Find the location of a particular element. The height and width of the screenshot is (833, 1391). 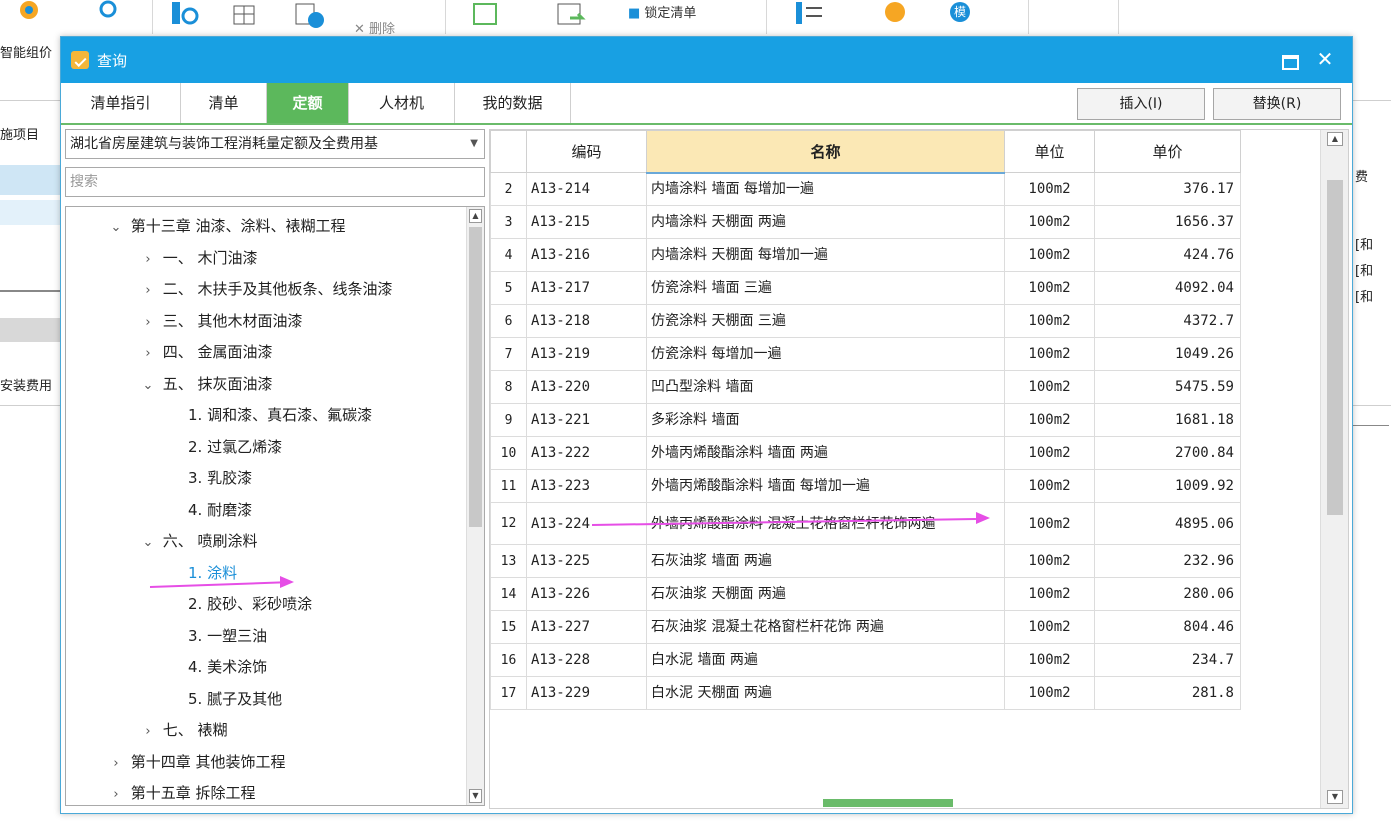

tab-bill-guide: 清单指引 is located at coordinates (121, 103).